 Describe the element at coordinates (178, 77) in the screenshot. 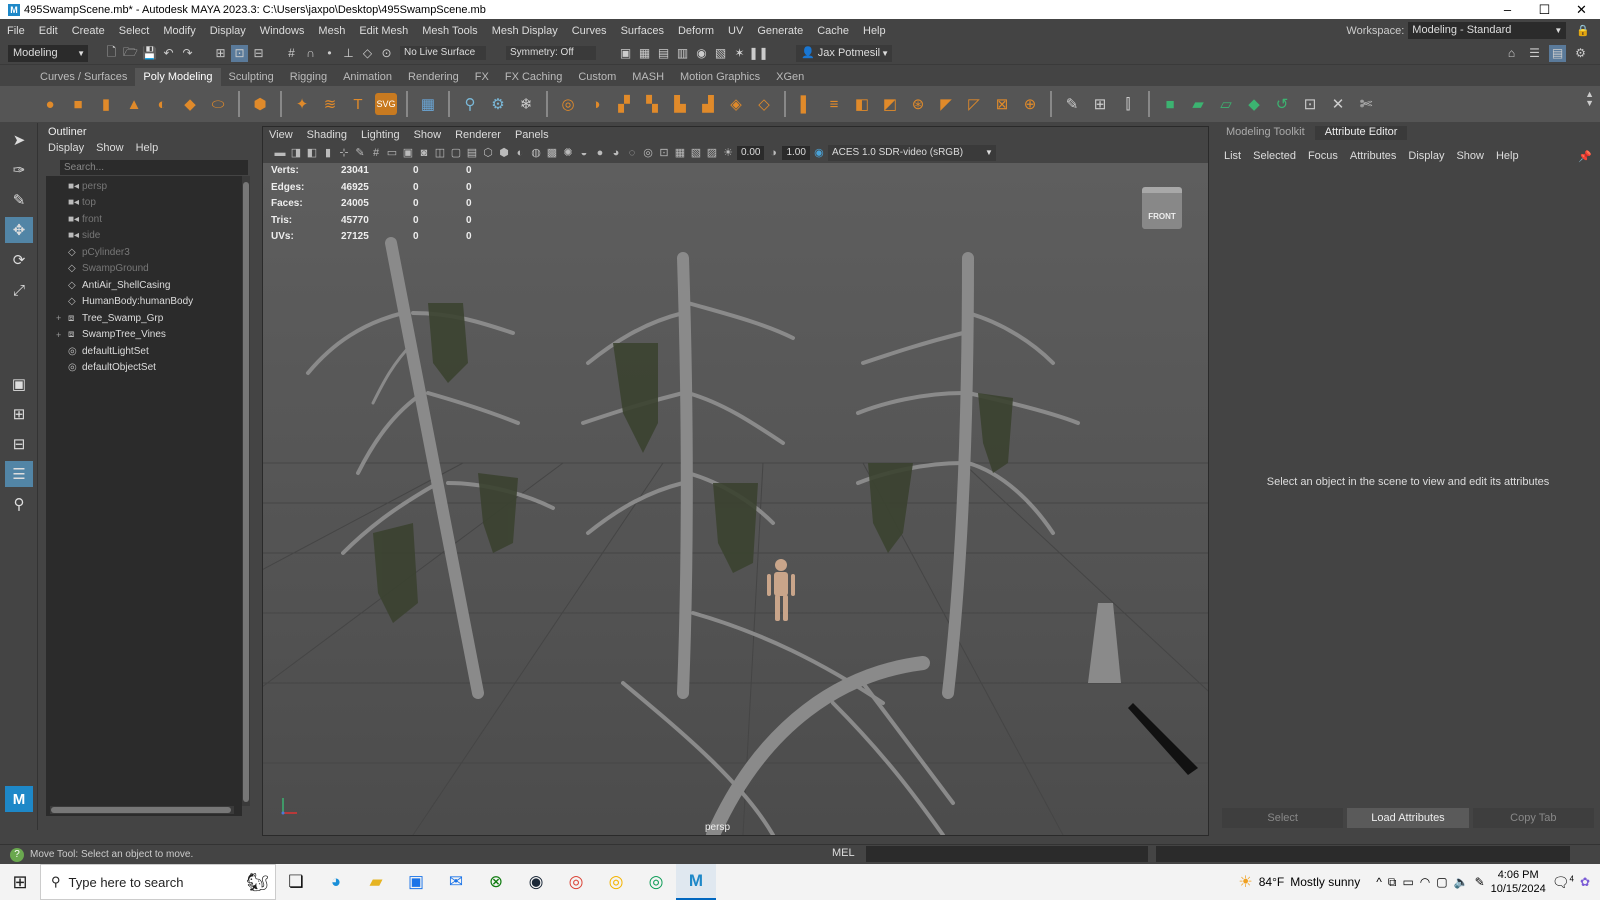

I see `shelf-tab-poly-modeling: Poly Modeling` at that location.